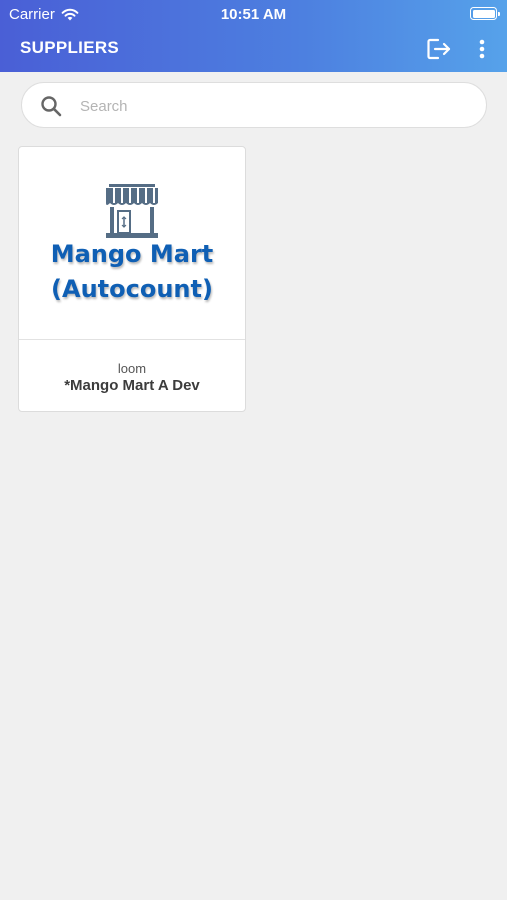 This screenshot has height=900, width=507. I want to click on storefront-icon, so click(132, 211).